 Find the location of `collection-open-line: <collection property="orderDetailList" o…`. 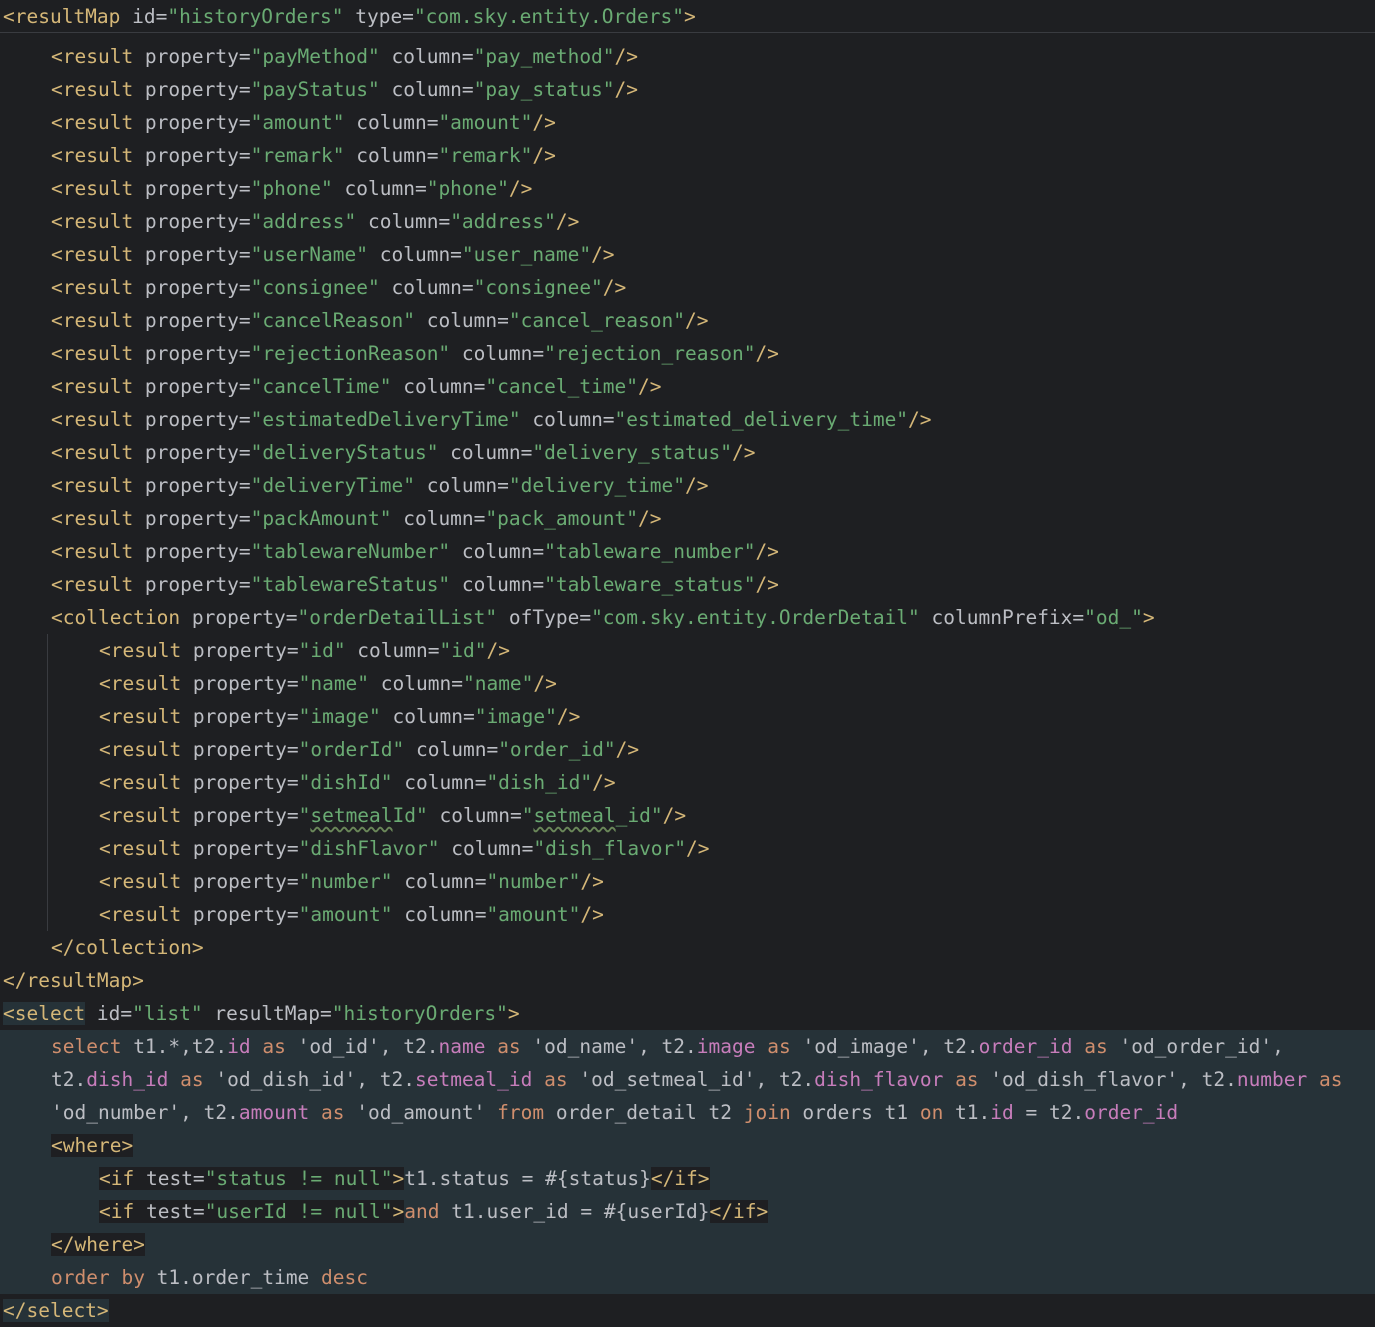

collection-open-line: <collection property="orderDetailList" o… is located at coordinates (687, 617).